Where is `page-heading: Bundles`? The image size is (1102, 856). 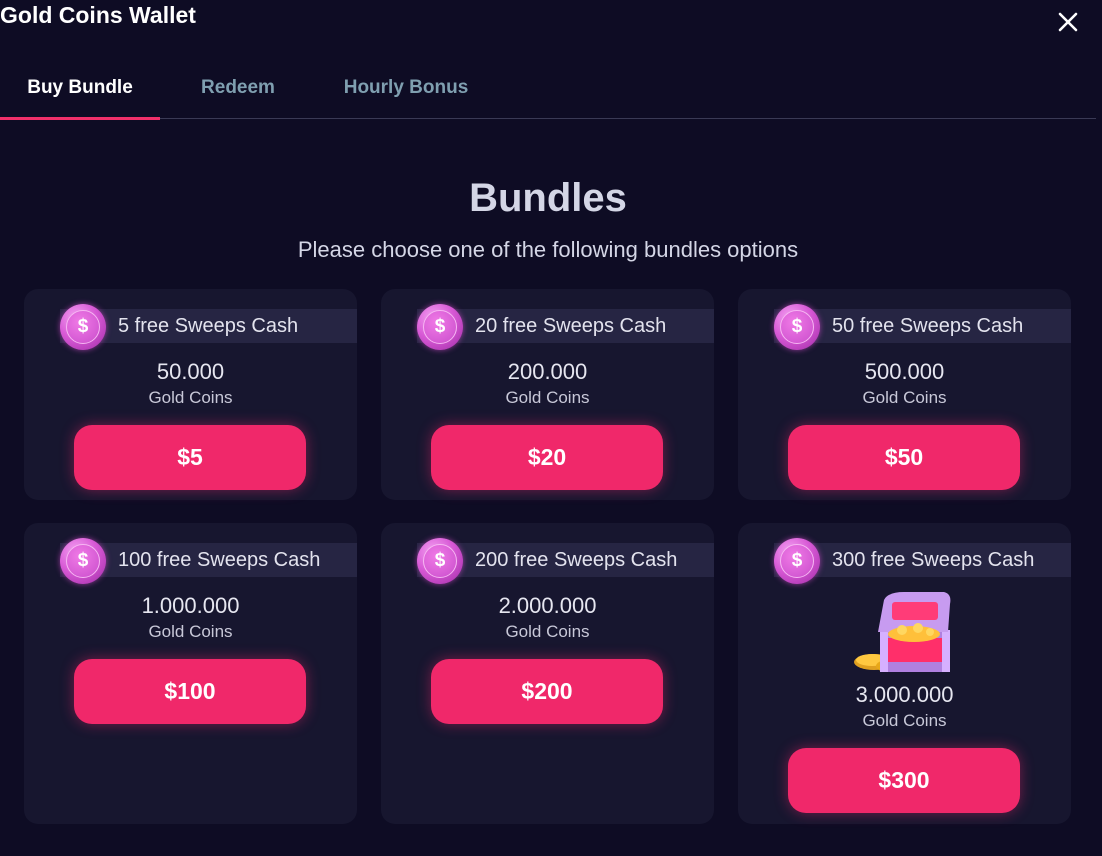 page-heading: Bundles is located at coordinates (548, 198).